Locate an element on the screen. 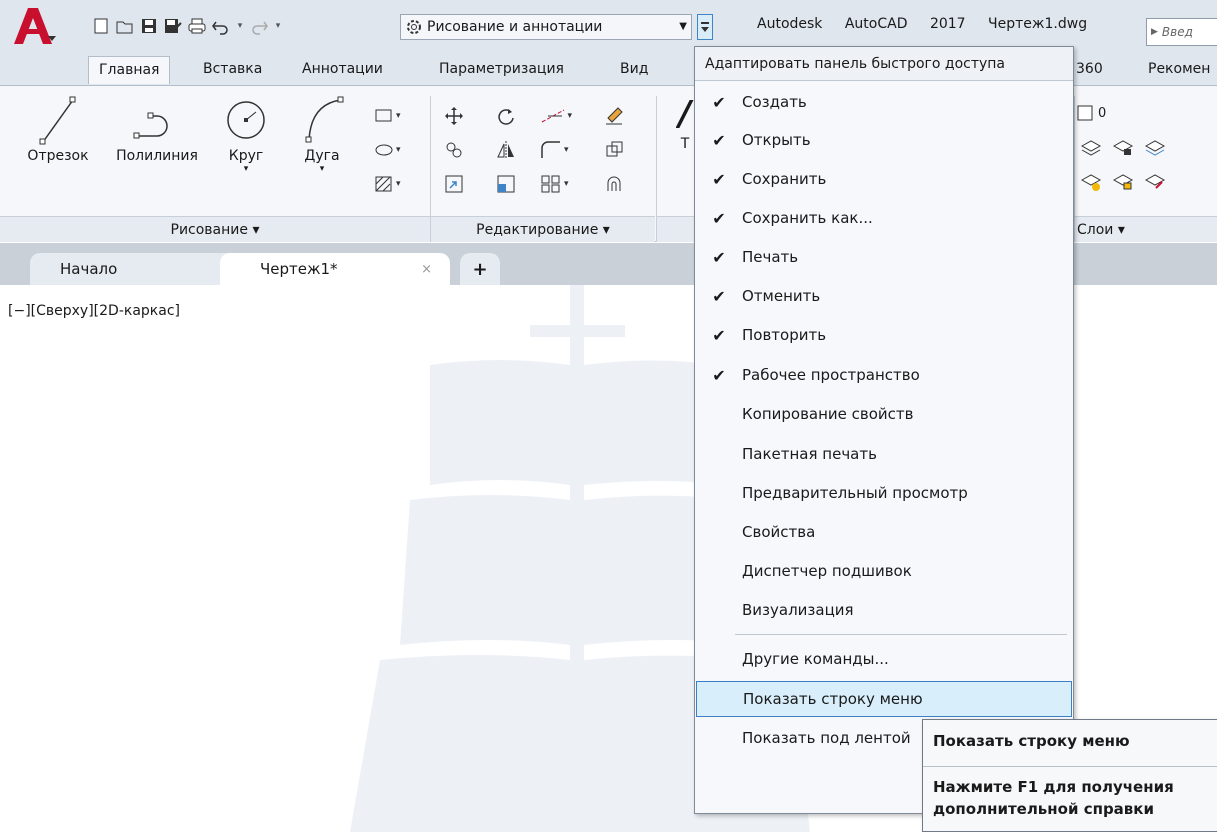 This screenshot has width=1217, height=832. viewport-controls: [−][Сверху][2D-каркас] is located at coordinates (94, 311).